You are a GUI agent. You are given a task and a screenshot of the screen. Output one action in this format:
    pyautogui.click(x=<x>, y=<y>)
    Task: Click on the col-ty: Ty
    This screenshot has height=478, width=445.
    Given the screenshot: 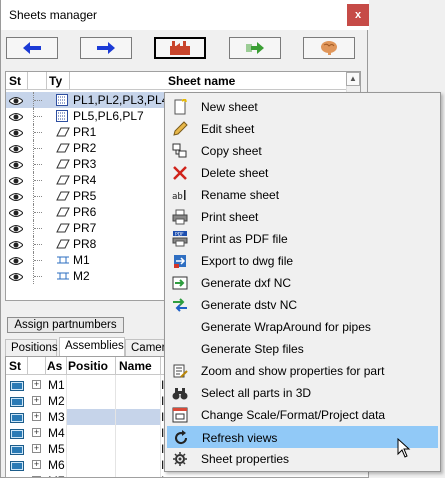 What is the action you would take?
    pyautogui.click(x=55, y=81)
    